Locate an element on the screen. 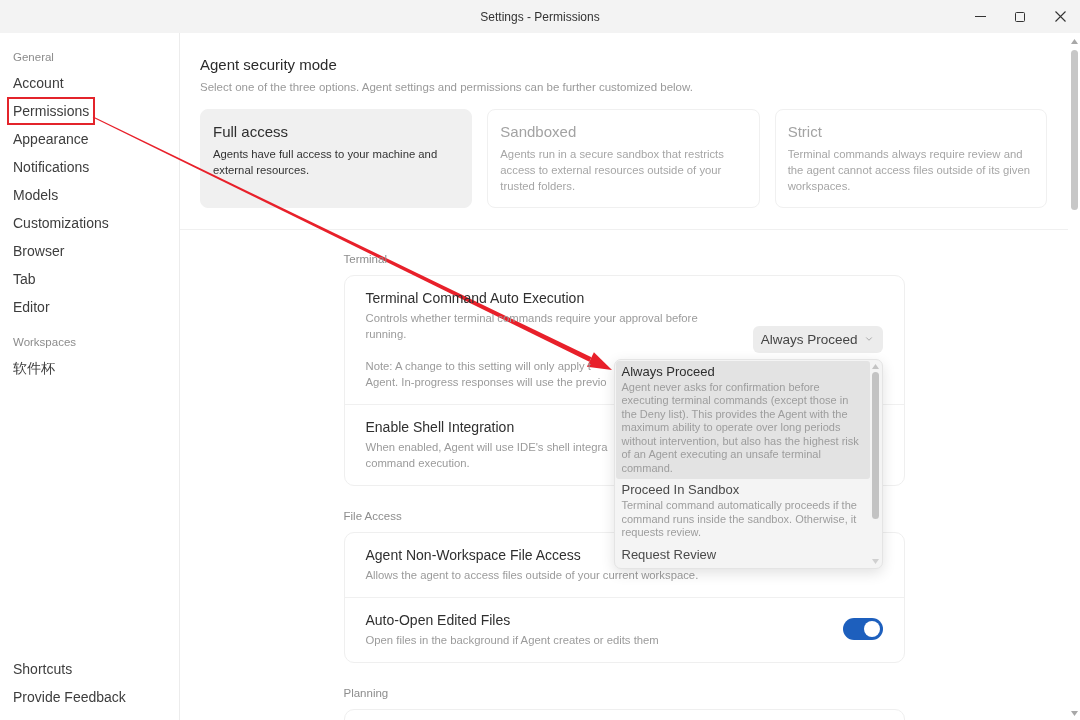  sidebar-item: Account is located at coordinates (38, 83).